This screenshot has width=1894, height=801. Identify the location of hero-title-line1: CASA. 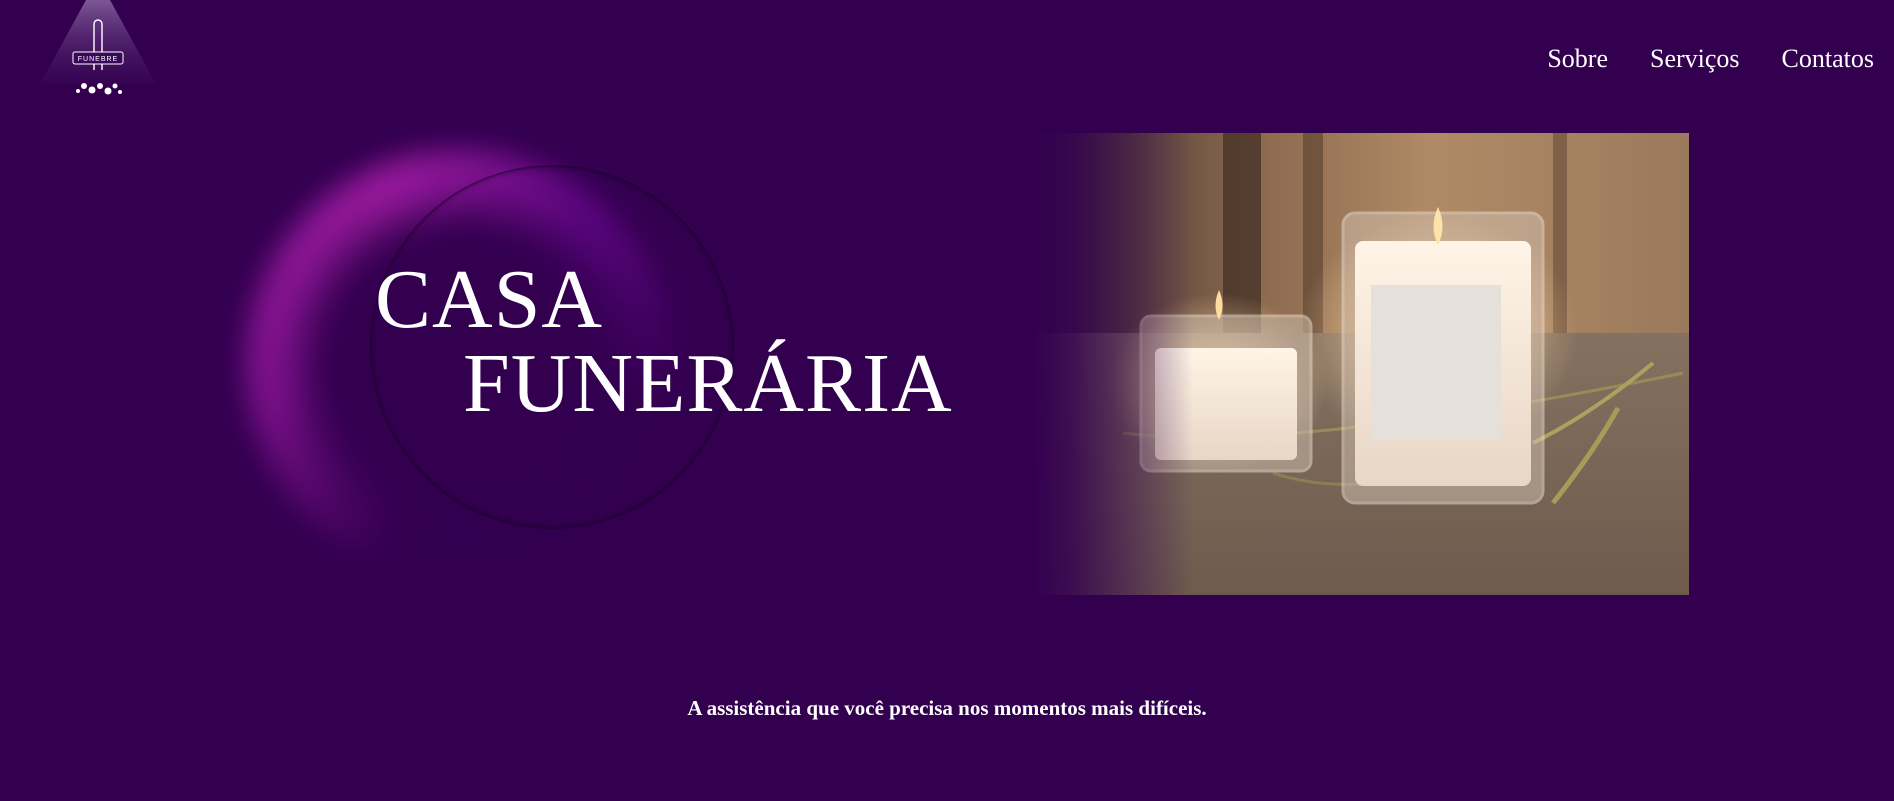
(489, 299).